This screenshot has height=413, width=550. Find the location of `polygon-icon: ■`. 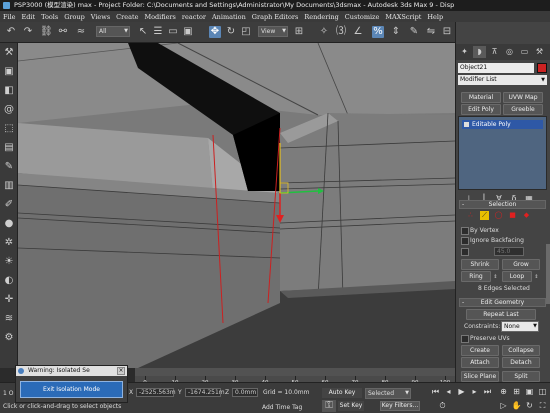

polygon-icon: ■ is located at coordinates (512, 215).